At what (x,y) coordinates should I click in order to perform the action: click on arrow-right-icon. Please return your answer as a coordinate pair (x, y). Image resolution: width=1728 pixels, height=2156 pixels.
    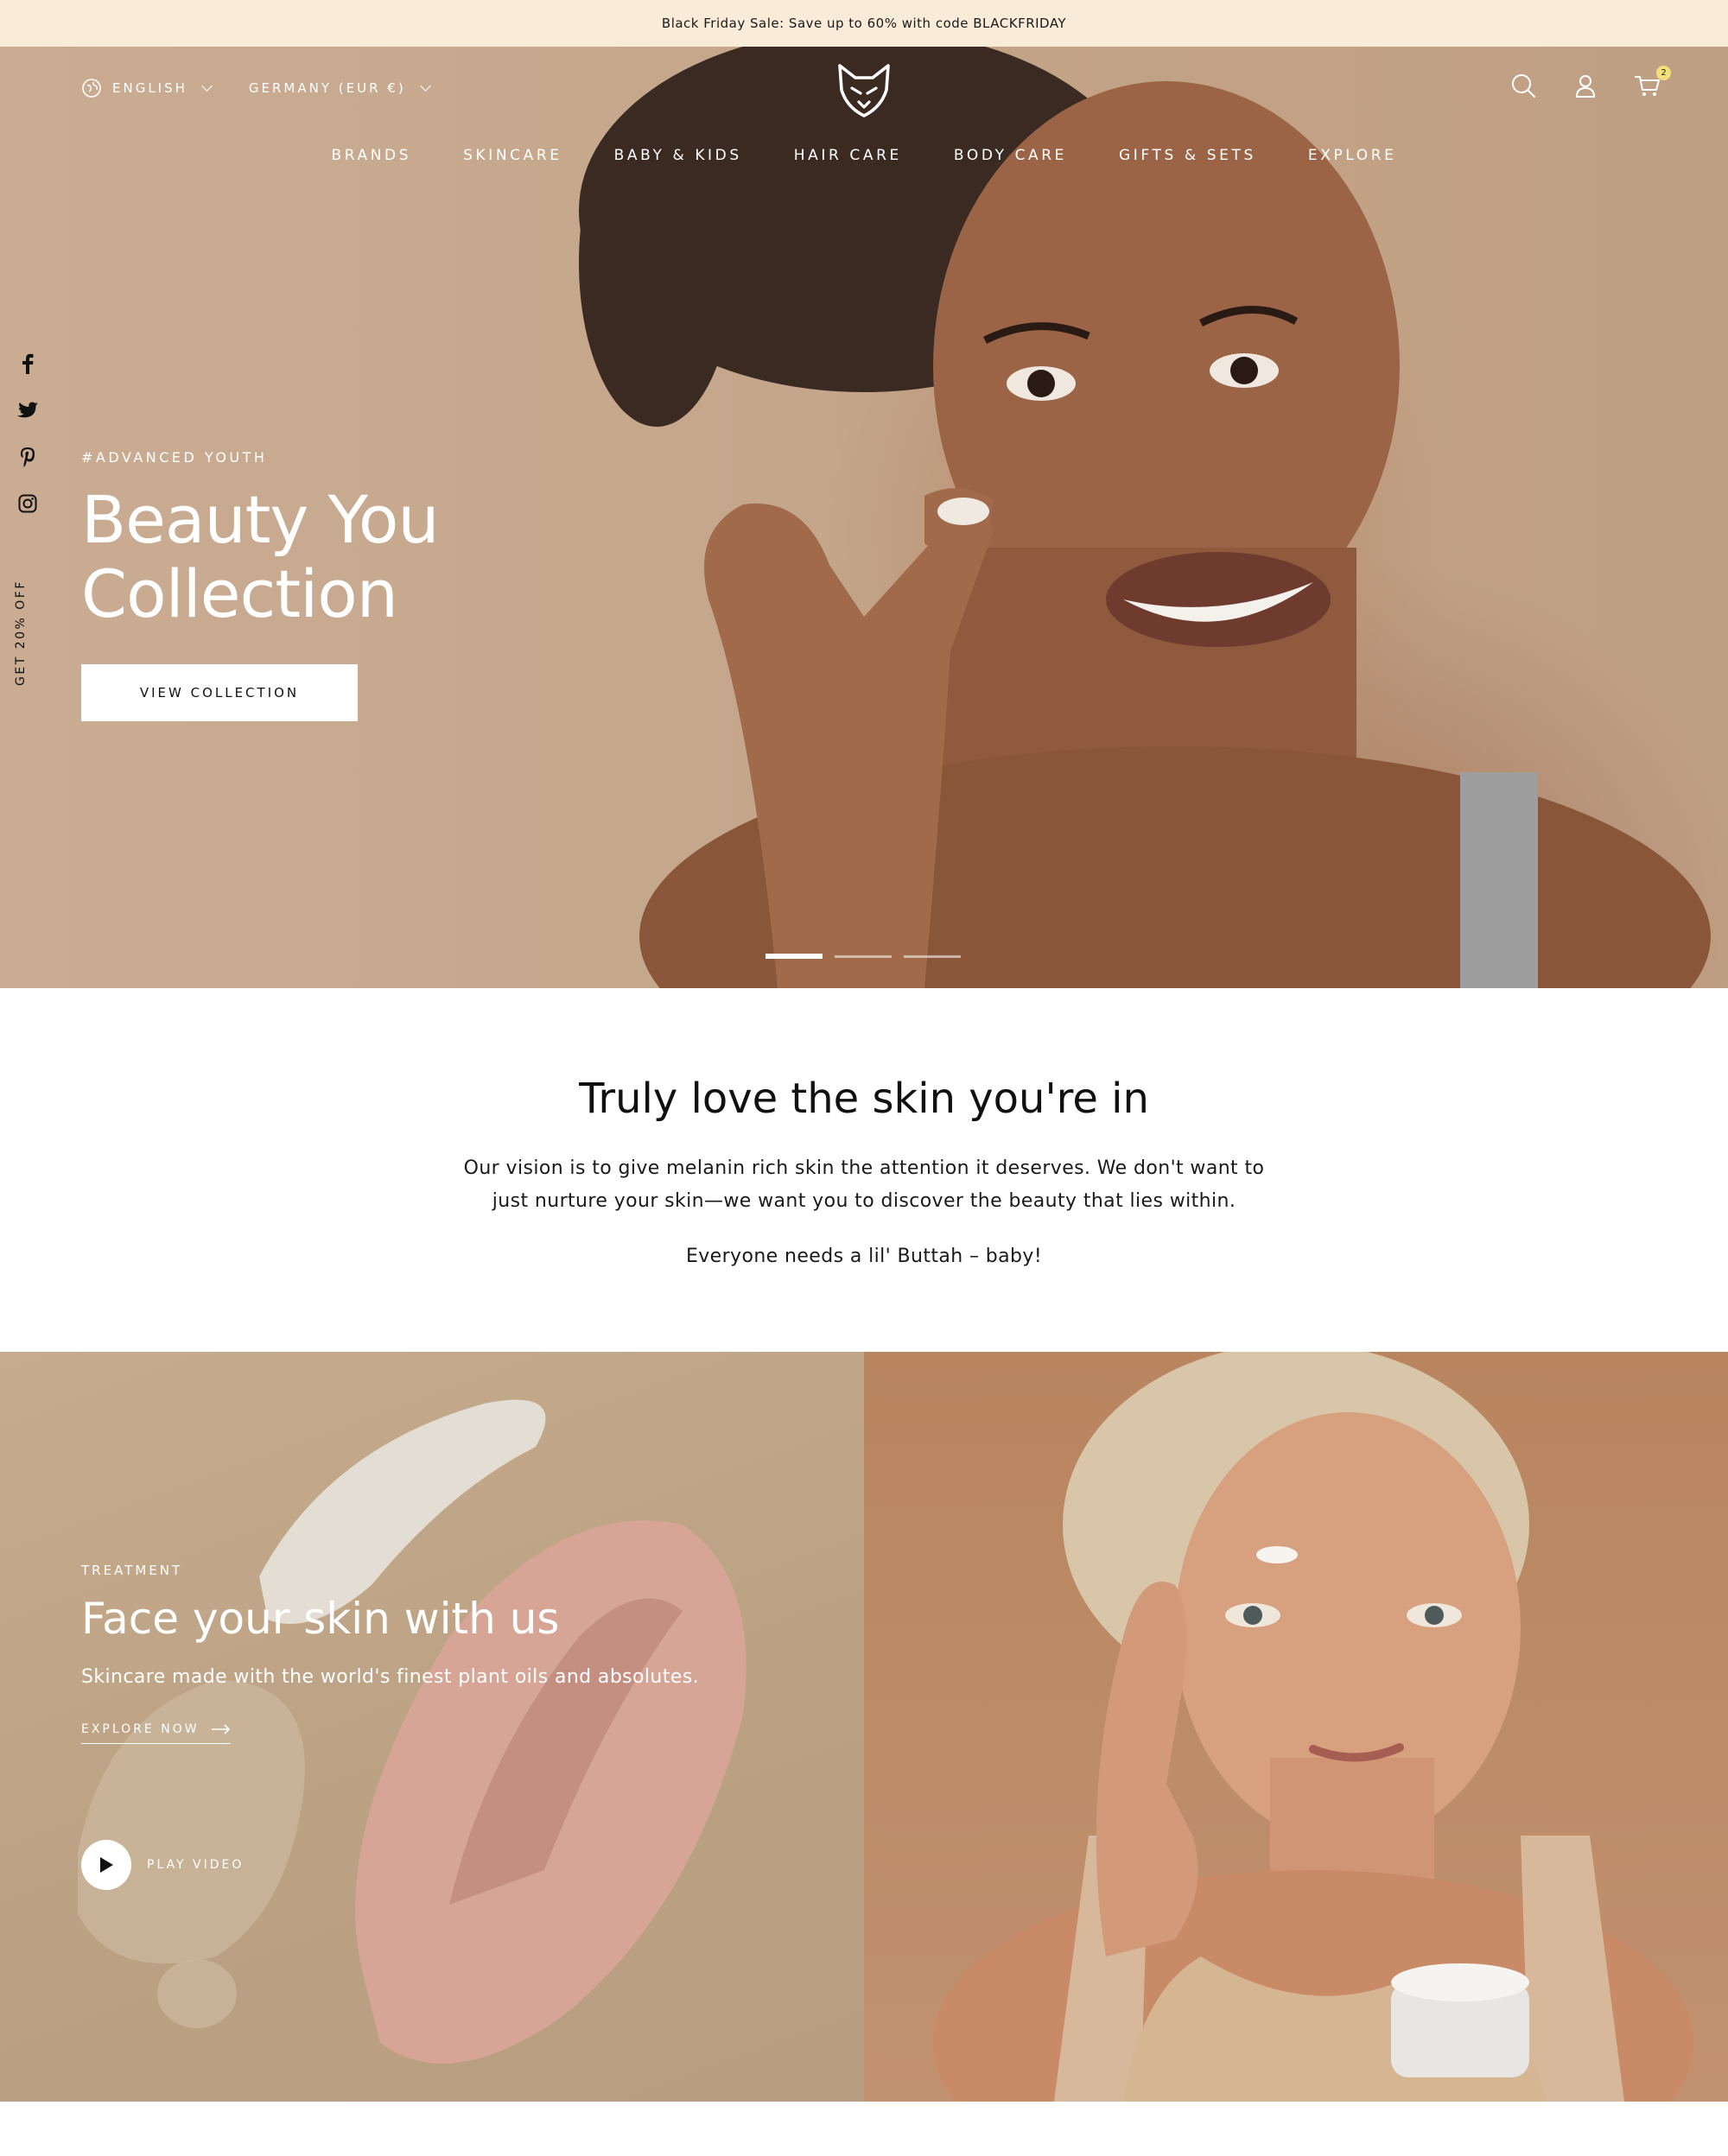
    Looking at the image, I should click on (220, 1729).